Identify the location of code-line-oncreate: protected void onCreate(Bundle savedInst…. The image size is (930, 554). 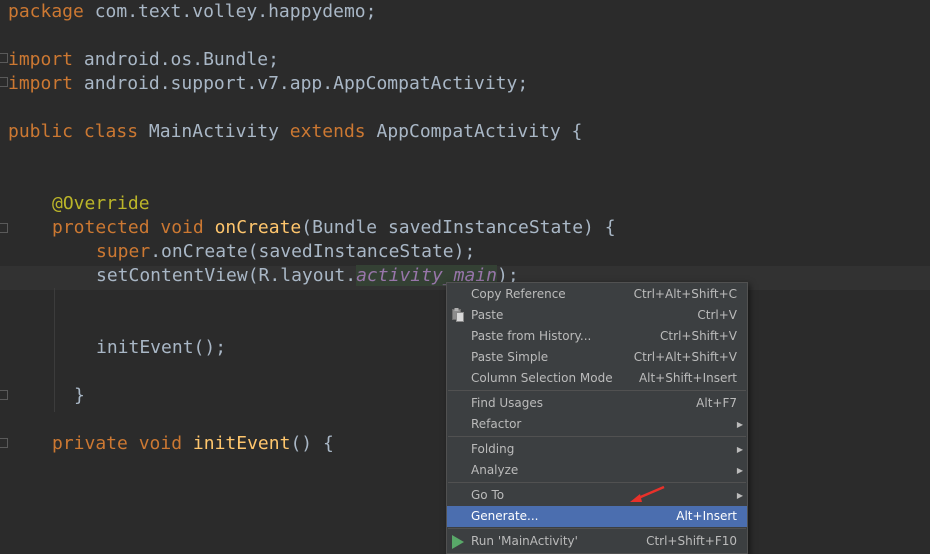
(334, 227).